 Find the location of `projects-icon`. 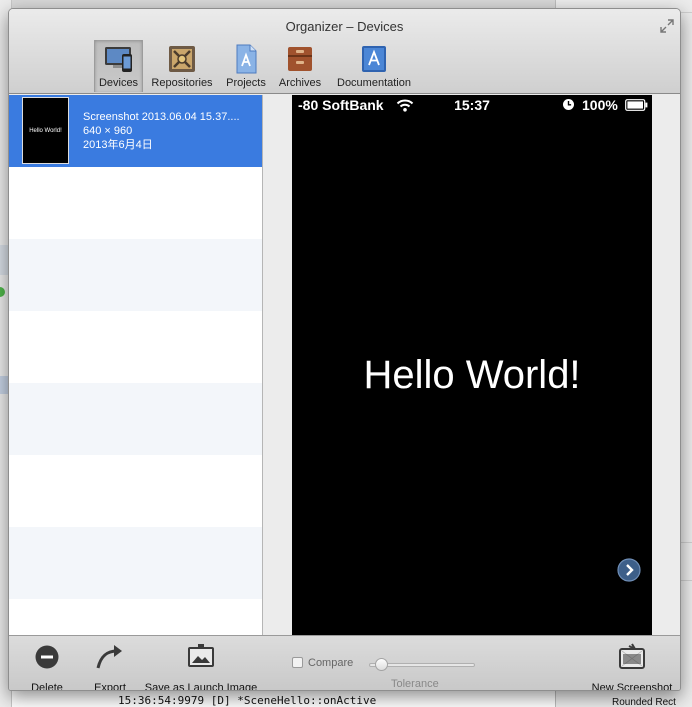

projects-icon is located at coordinates (246, 59).